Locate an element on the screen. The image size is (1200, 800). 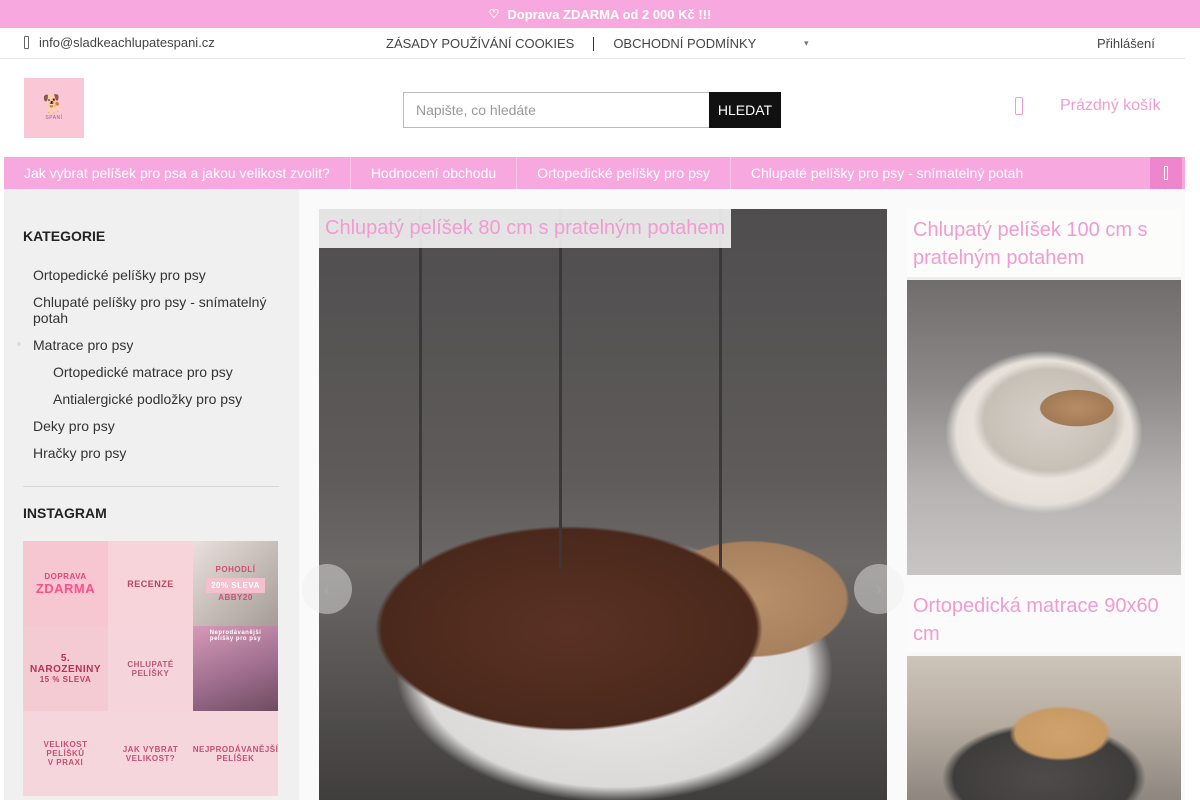
contact-email: info@sladkeachlupatespani.cz is located at coordinates (119, 42).